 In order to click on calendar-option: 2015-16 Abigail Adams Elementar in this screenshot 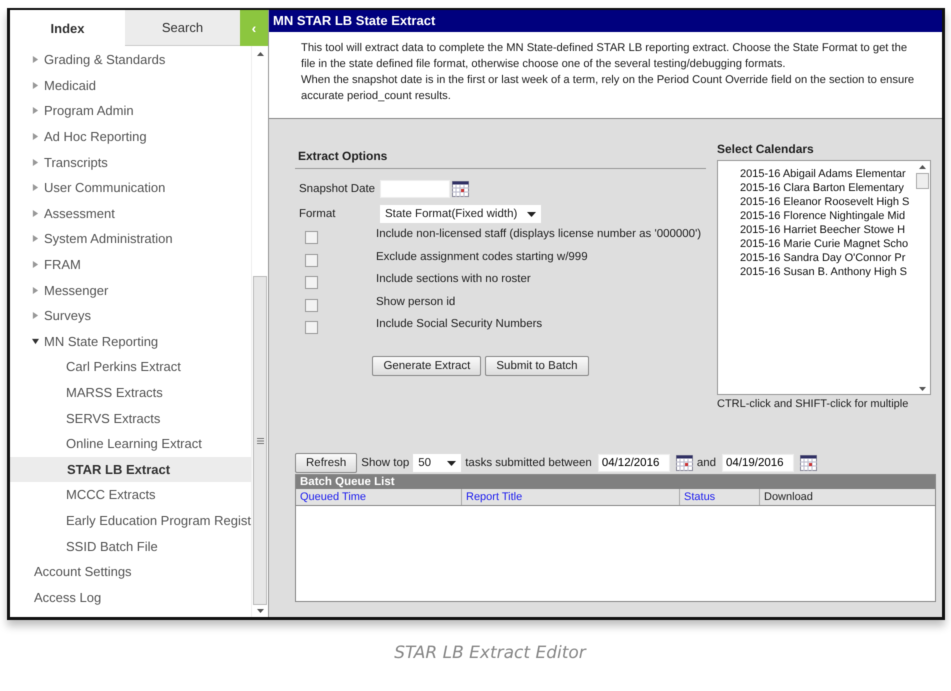, I will do `click(827, 174)`.